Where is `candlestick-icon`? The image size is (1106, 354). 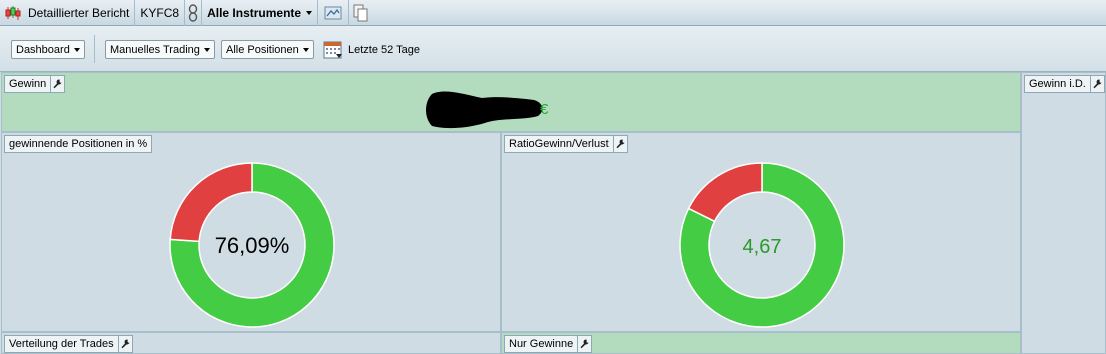 candlestick-icon is located at coordinates (13, 13).